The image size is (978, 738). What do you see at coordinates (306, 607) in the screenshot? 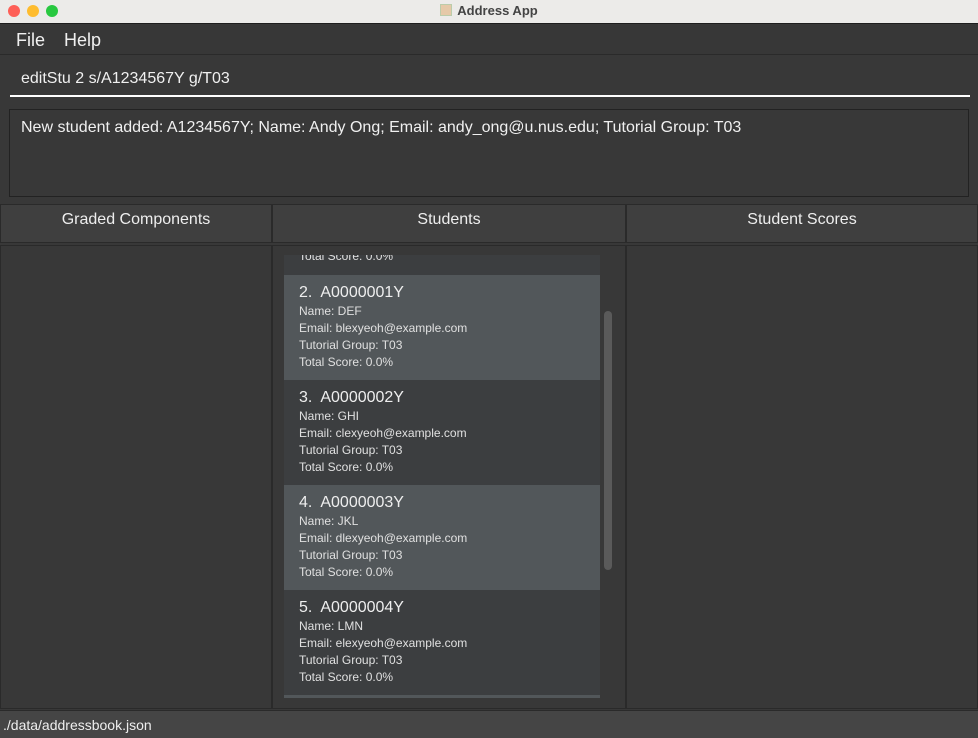
I see `student-index: 5.` at bounding box center [306, 607].